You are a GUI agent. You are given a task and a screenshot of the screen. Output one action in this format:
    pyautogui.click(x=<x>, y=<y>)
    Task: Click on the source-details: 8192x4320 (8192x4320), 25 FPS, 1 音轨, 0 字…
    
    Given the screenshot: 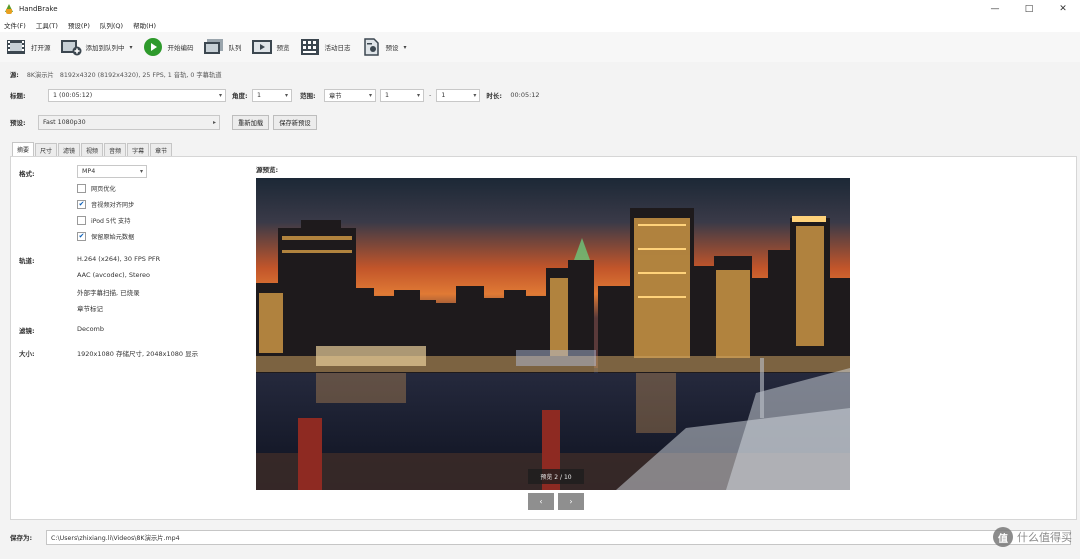 What is the action you would take?
    pyautogui.click(x=140, y=75)
    